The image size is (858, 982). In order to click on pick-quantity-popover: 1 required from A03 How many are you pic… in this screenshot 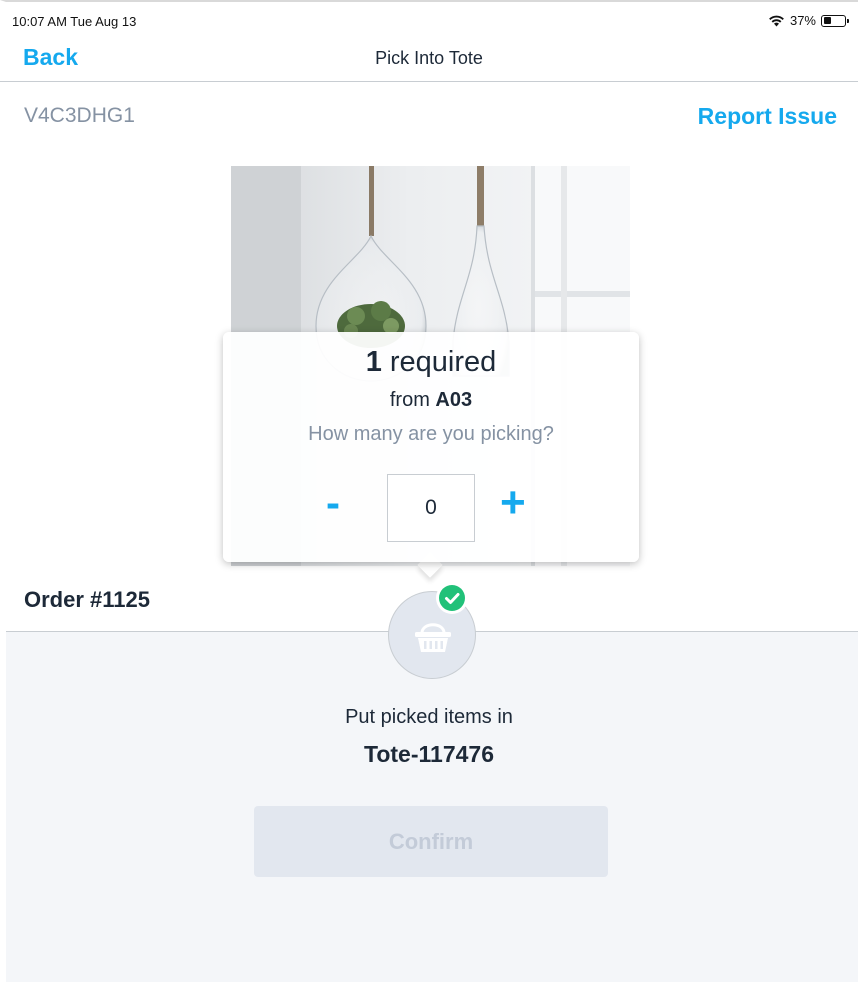, I will do `click(431, 447)`.